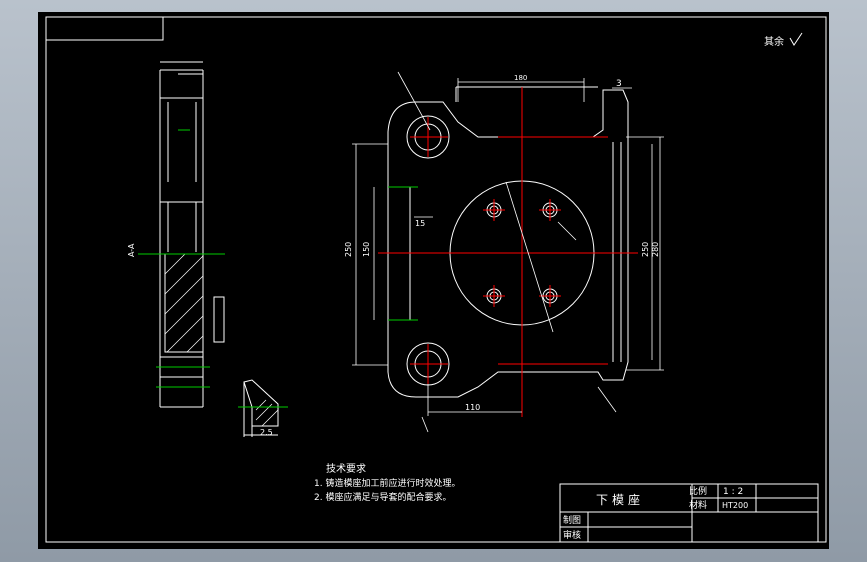  What do you see at coordinates (382, 497) in the screenshot?
I see `tech-req-item-2: 2. 模座应满足与导套的配合要求。` at bounding box center [382, 497].